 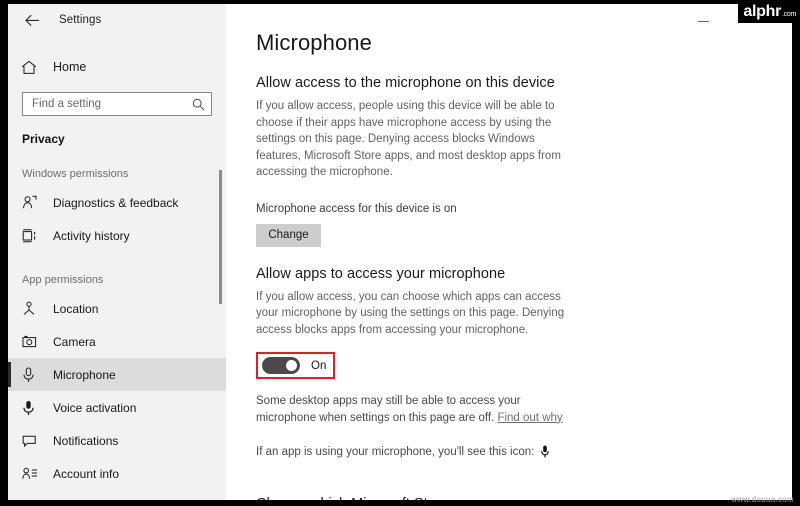 I want to click on sidebar-item-diagnostics-feedback-label: Diagnostics & feedback, so click(x=116, y=202).